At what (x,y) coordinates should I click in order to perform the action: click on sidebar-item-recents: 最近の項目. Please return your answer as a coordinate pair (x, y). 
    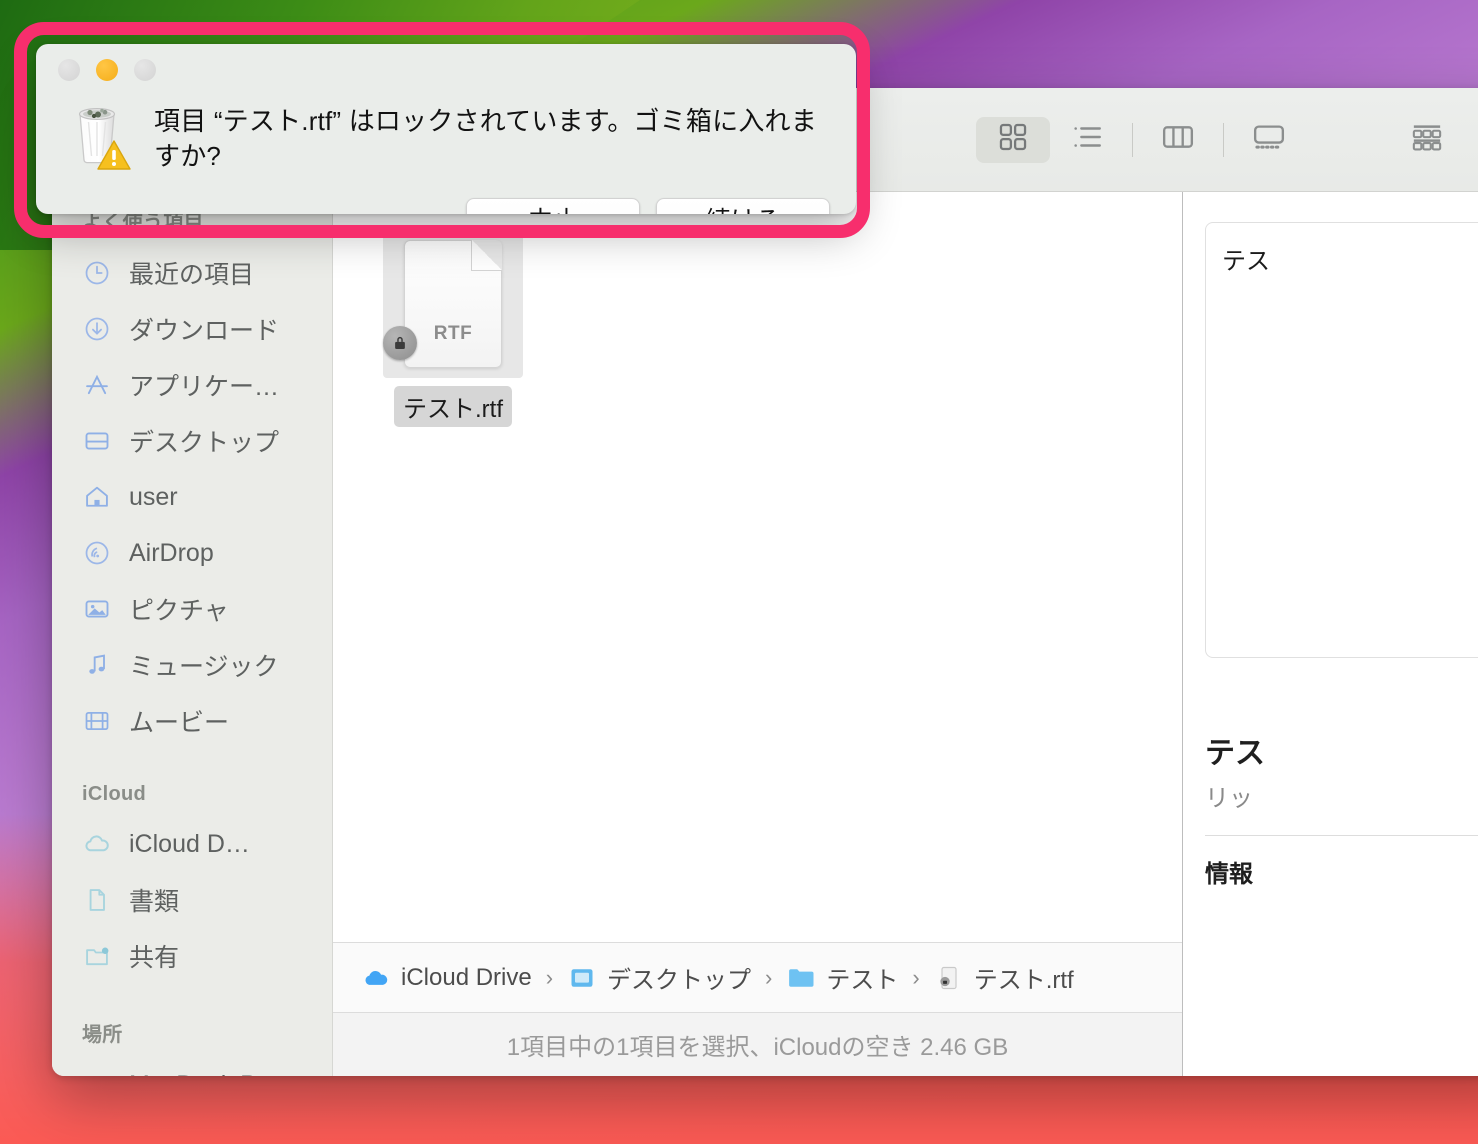
    Looking at the image, I should click on (192, 273).